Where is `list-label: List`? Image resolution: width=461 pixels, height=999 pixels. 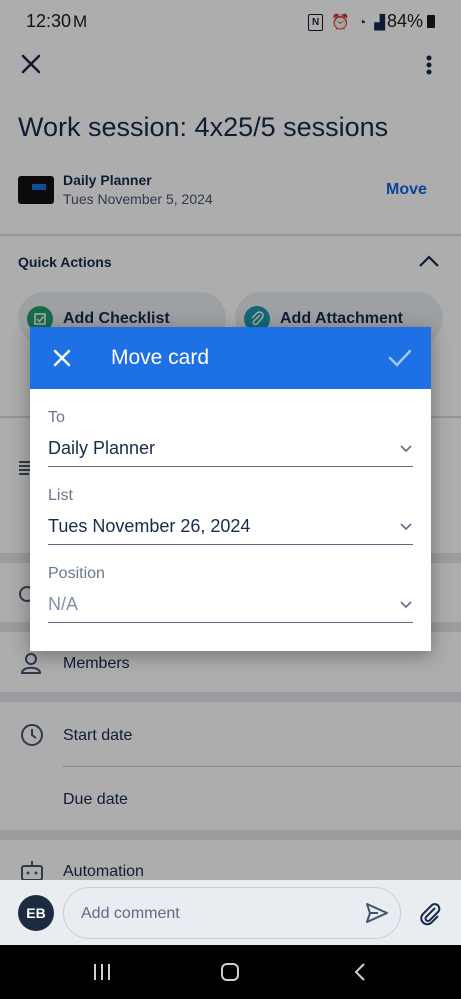 list-label: List is located at coordinates (60, 495).